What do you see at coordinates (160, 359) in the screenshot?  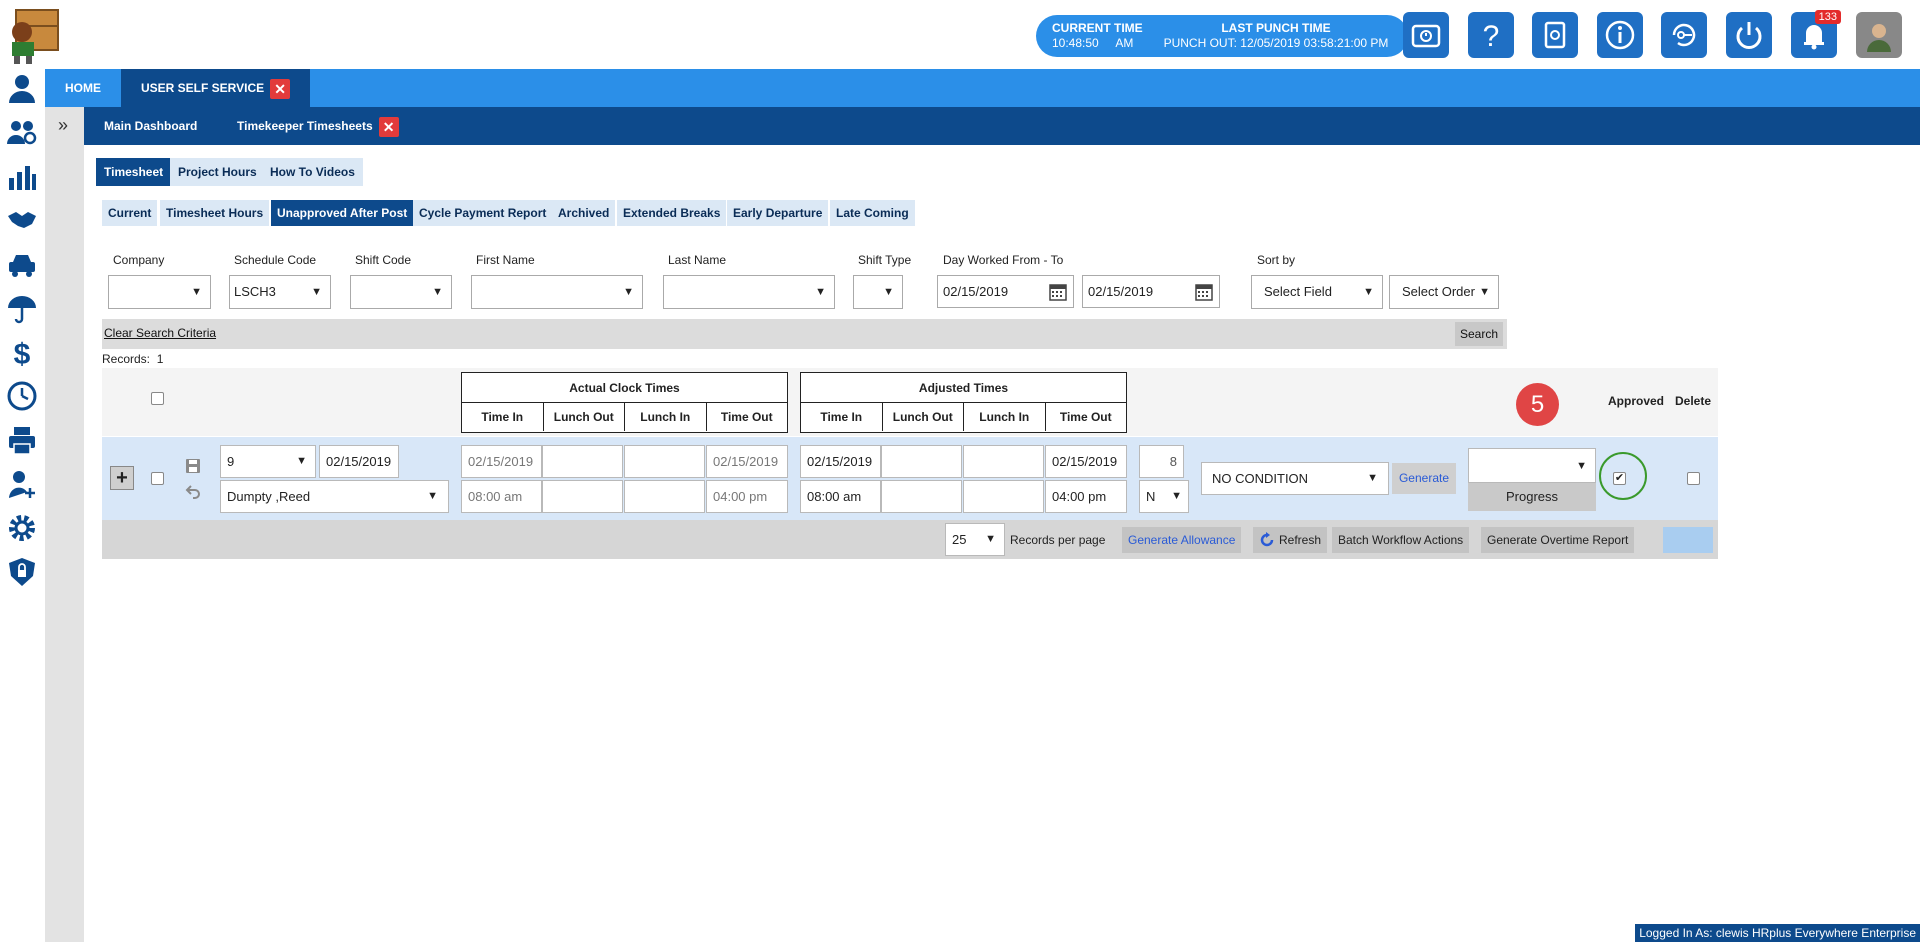 I see `records-value: 1` at bounding box center [160, 359].